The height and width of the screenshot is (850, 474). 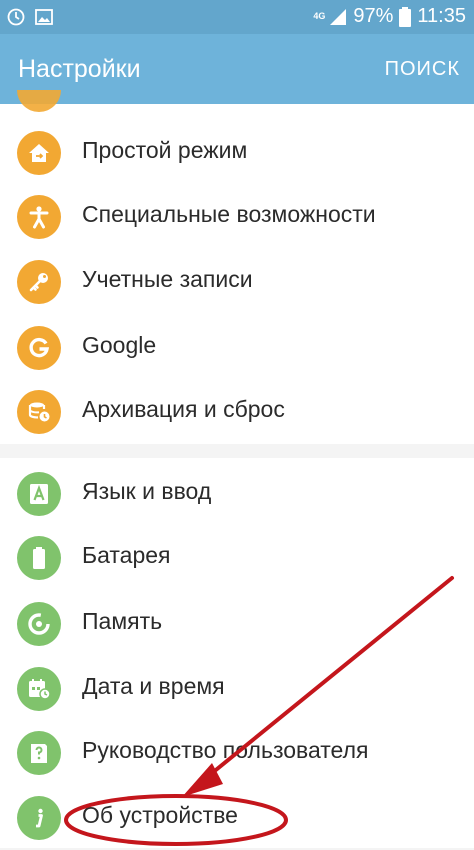 What do you see at coordinates (229, 214) in the screenshot?
I see `settings-item-label: Специальные возможности` at bounding box center [229, 214].